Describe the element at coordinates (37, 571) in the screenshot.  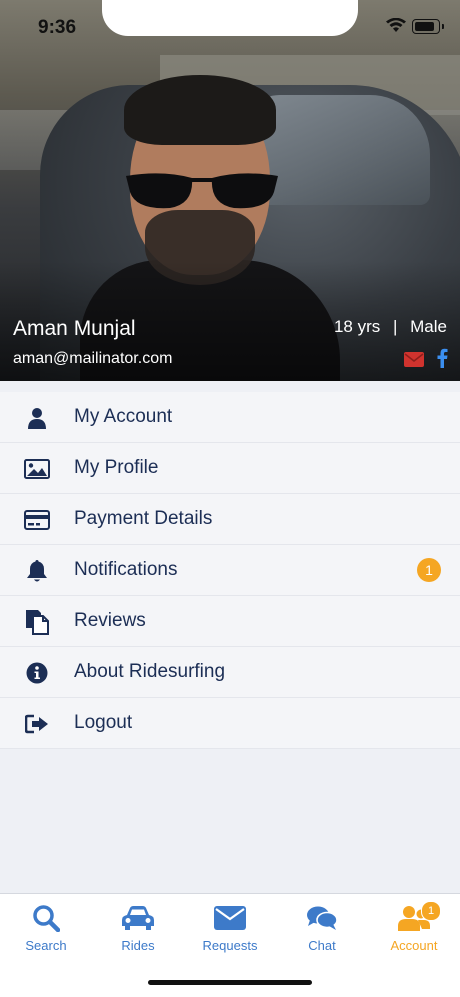
I see `bell-icon` at that location.